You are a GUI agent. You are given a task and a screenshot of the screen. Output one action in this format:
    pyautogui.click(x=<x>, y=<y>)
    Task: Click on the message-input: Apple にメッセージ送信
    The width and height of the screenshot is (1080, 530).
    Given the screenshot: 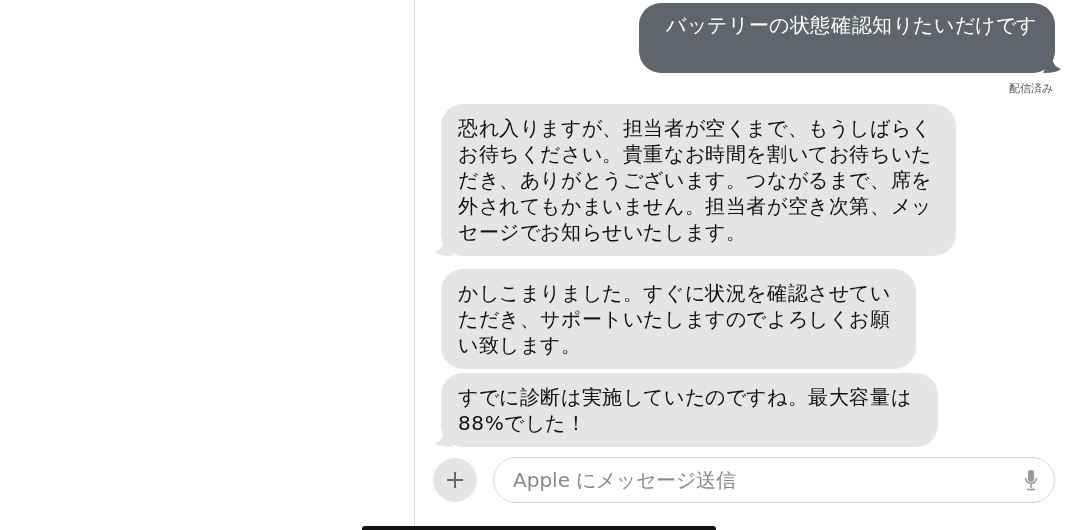 What is the action you would take?
    pyautogui.click(x=767, y=480)
    